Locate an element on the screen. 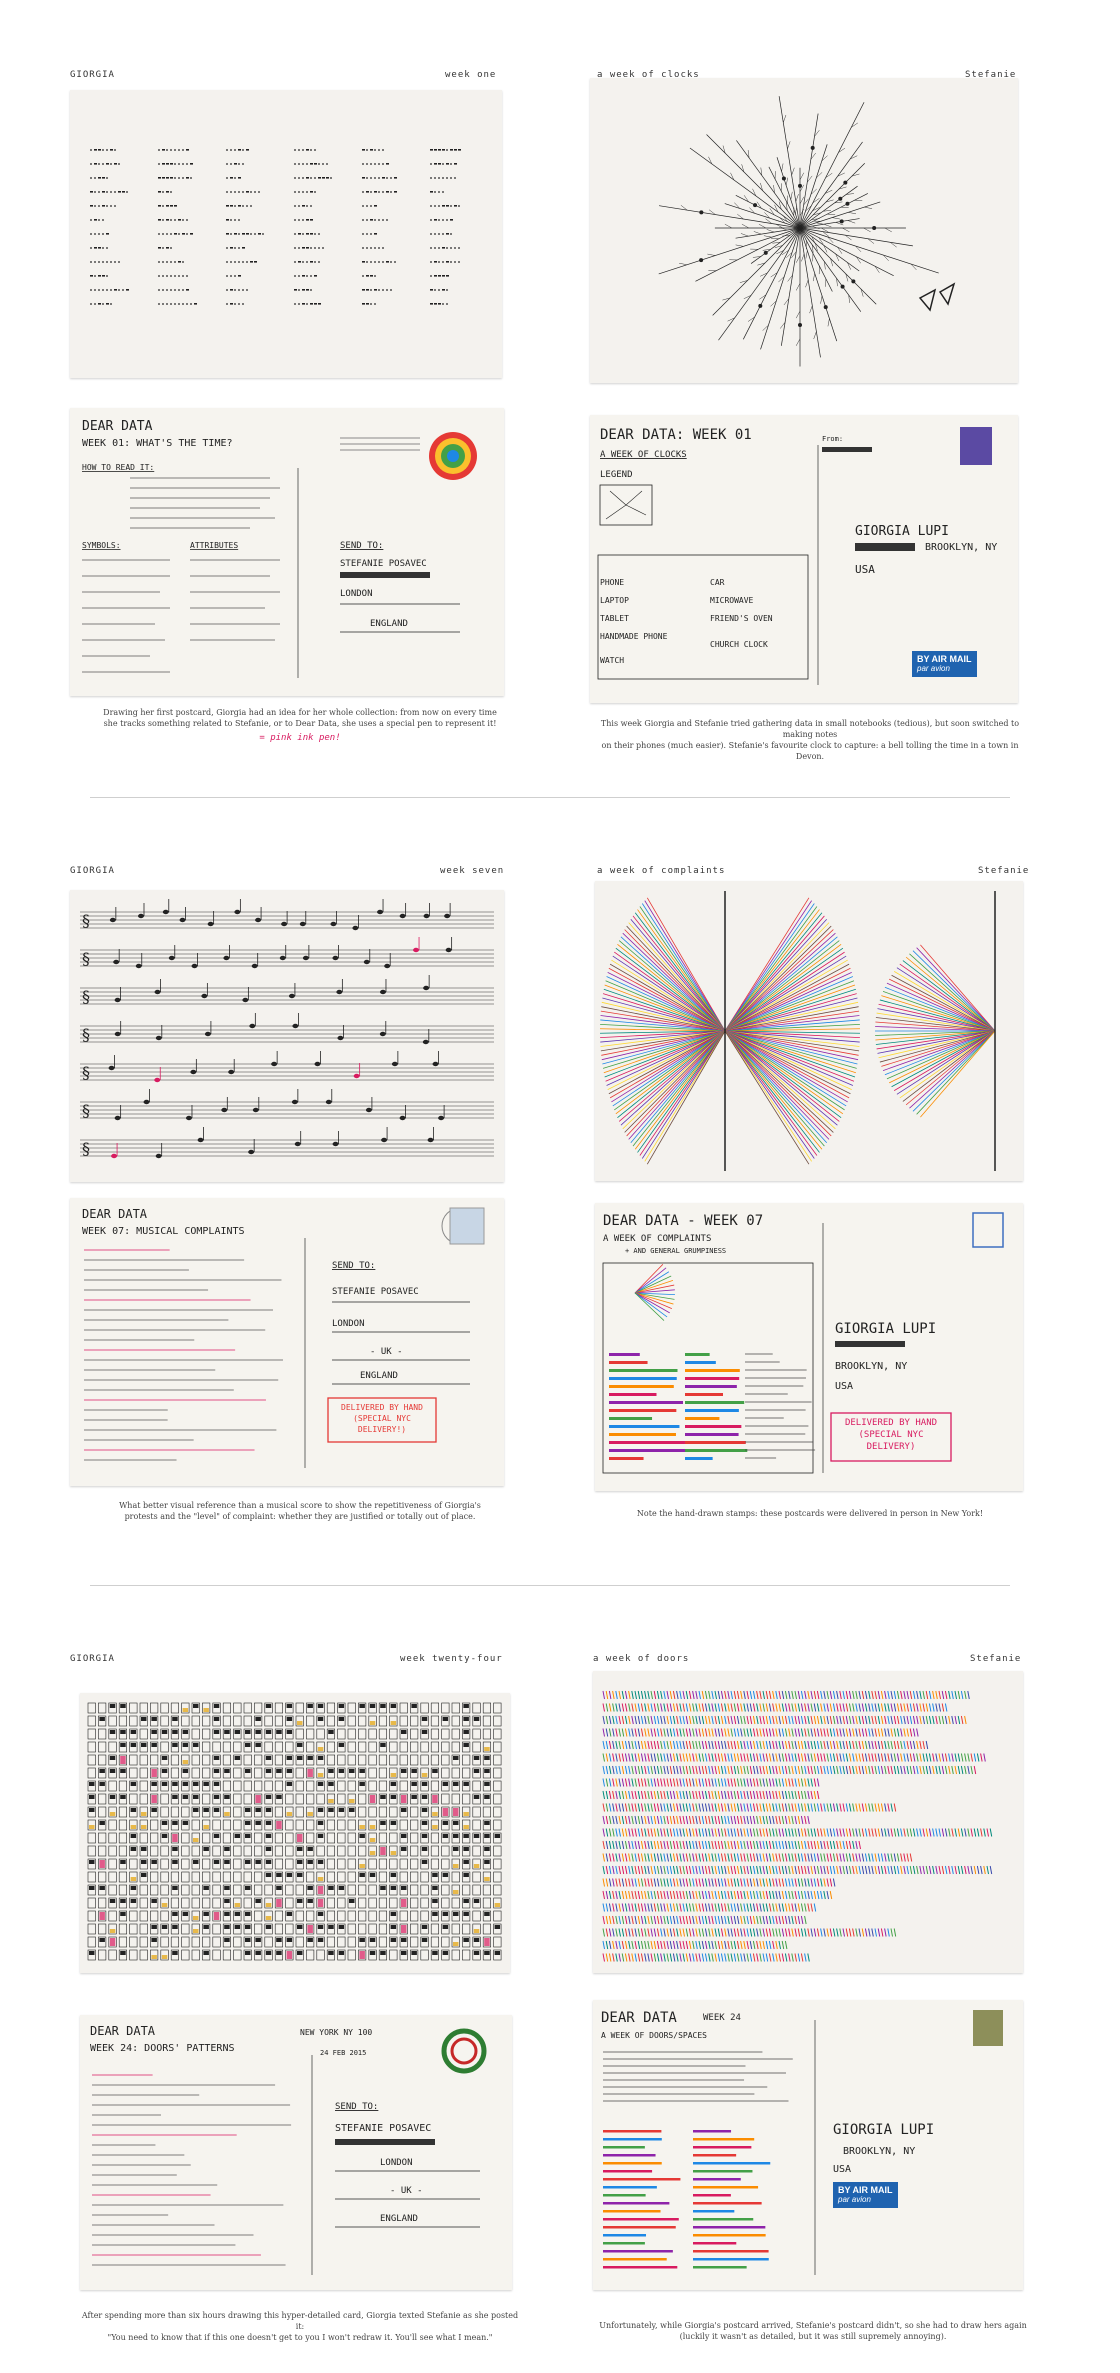  giorgia-week07-front: § § § § § § § is located at coordinates (287, 1036).